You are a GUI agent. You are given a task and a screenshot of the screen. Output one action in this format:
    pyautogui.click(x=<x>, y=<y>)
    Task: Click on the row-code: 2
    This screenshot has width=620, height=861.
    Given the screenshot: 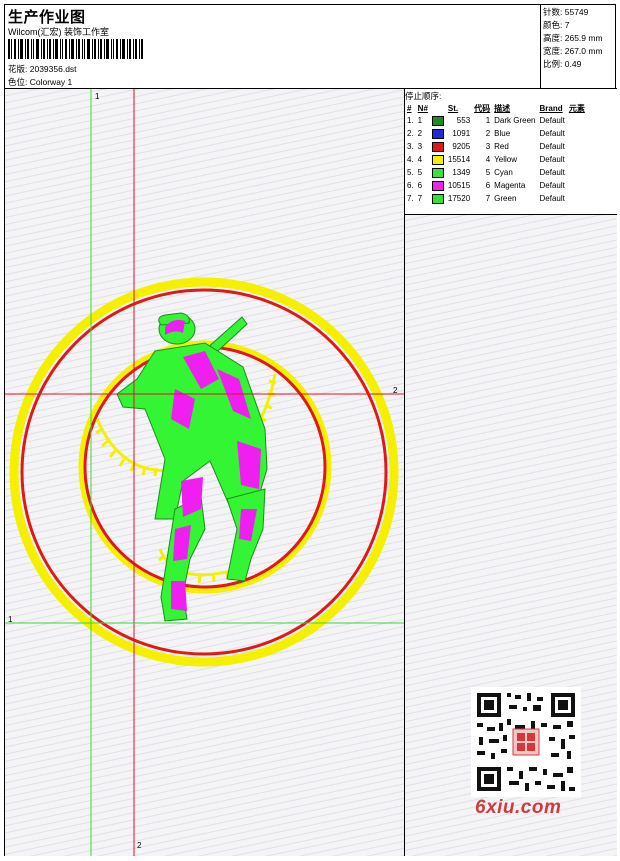 What is the action you would take?
    pyautogui.click(x=488, y=133)
    